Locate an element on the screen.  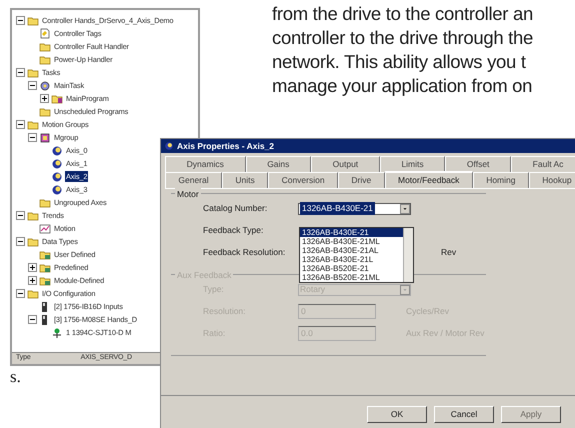
list-option: 1326AB-B430E-21AL is located at coordinates (351, 250).